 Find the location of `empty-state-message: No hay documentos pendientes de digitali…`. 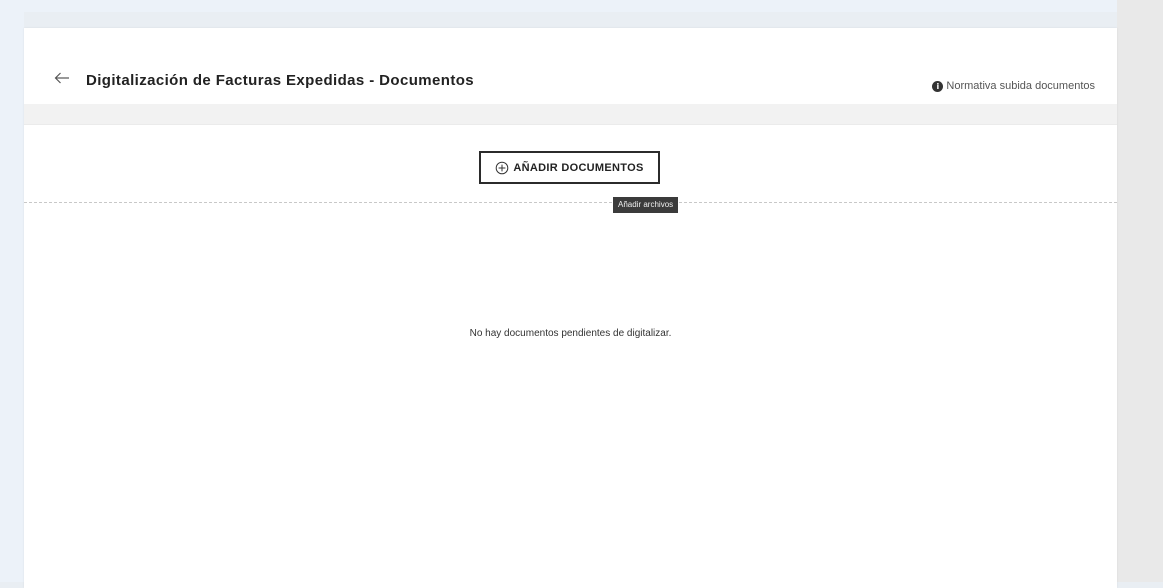

empty-state-message: No hay documentos pendientes de digitali… is located at coordinates (570, 333).